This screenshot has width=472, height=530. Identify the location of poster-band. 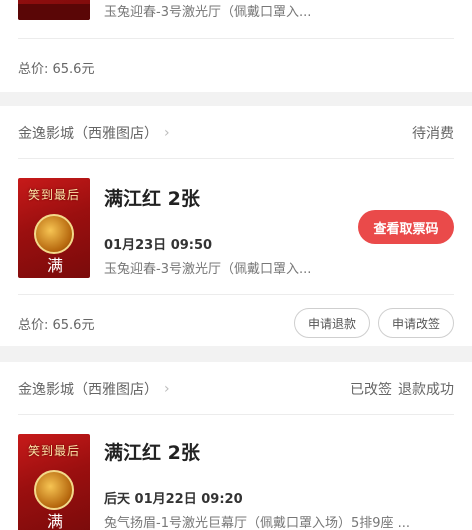
(54, 12).